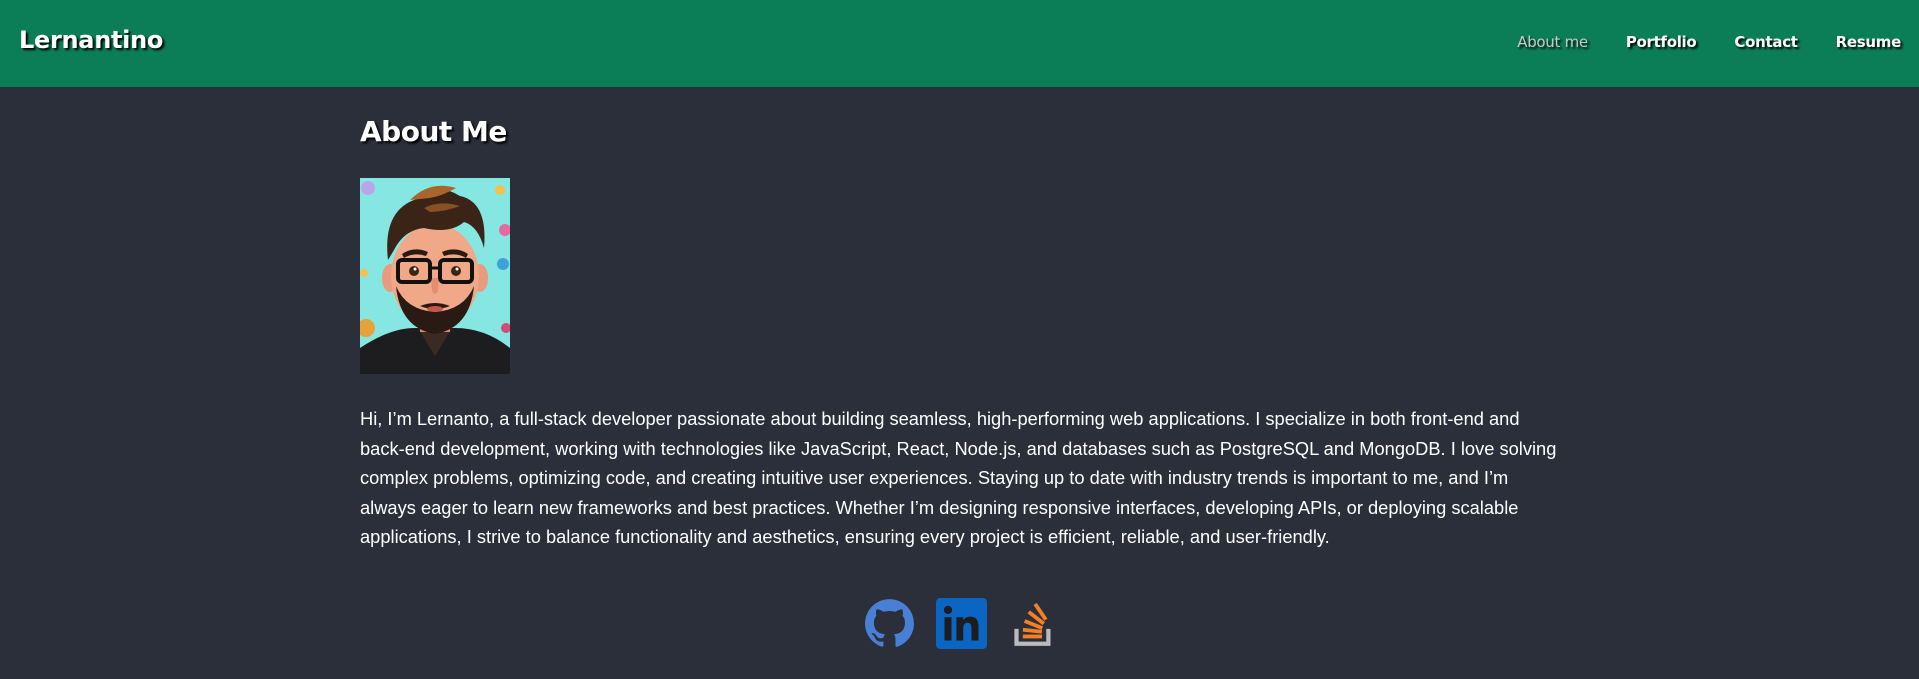  Describe the element at coordinates (1709, 42) in the screenshot. I see `main-nav: About me Portfolio Contact Resume` at that location.